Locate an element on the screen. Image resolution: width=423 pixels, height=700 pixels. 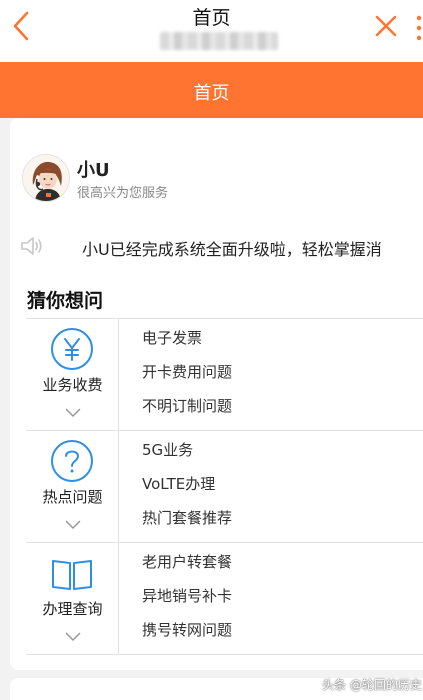
question-icon is located at coordinates (72, 461).